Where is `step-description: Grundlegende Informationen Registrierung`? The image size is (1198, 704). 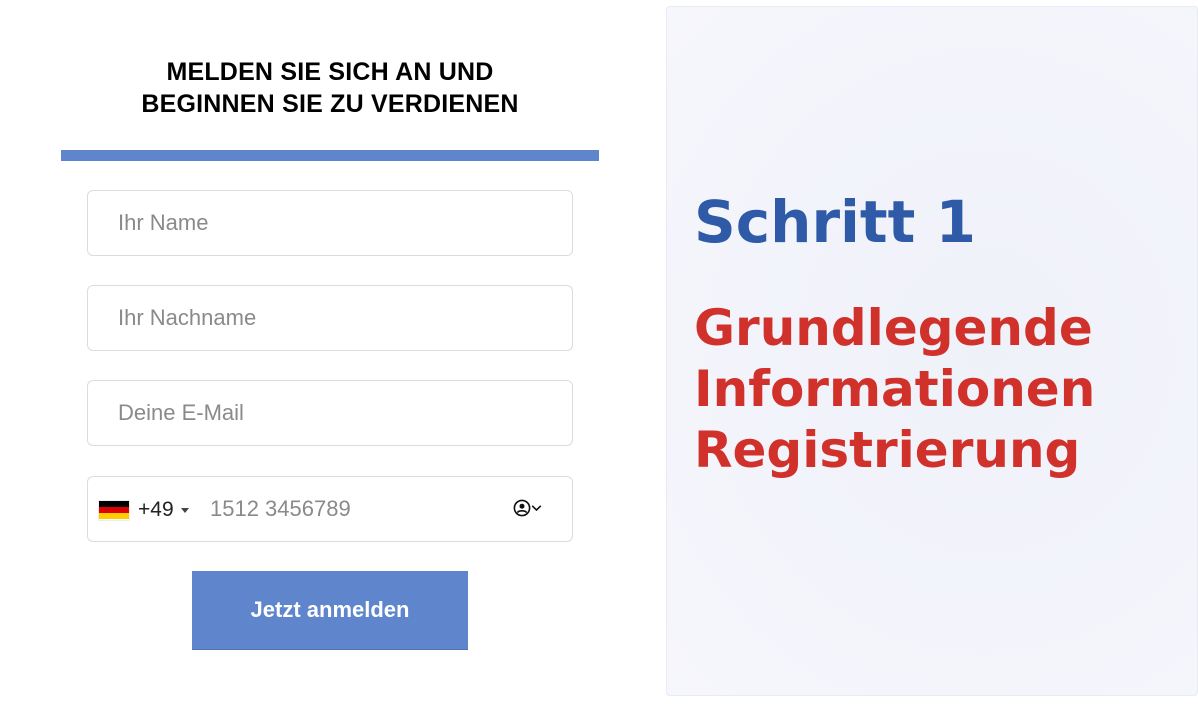 step-description: Grundlegende Informationen Registrierung is located at coordinates (894, 389).